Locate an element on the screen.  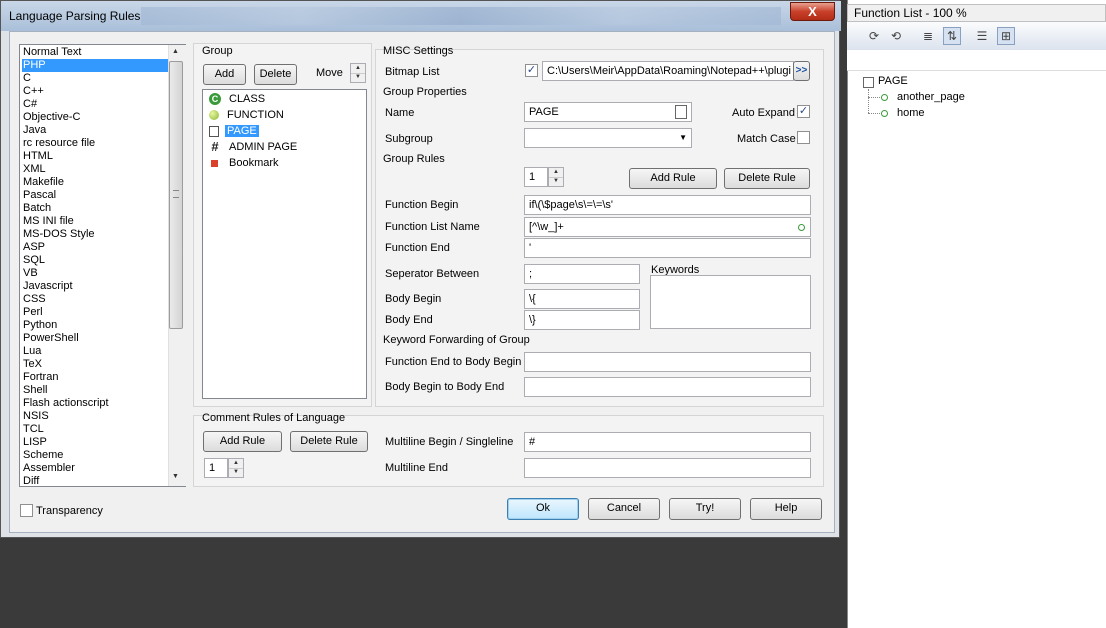
language-item: TCL is located at coordinates (95, 429).